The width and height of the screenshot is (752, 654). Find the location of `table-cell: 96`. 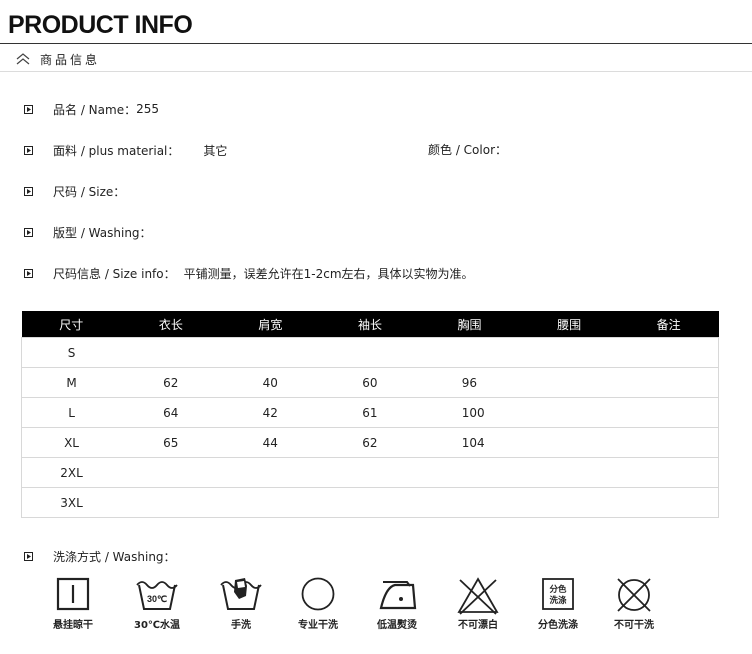

table-cell: 96 is located at coordinates (469, 382).